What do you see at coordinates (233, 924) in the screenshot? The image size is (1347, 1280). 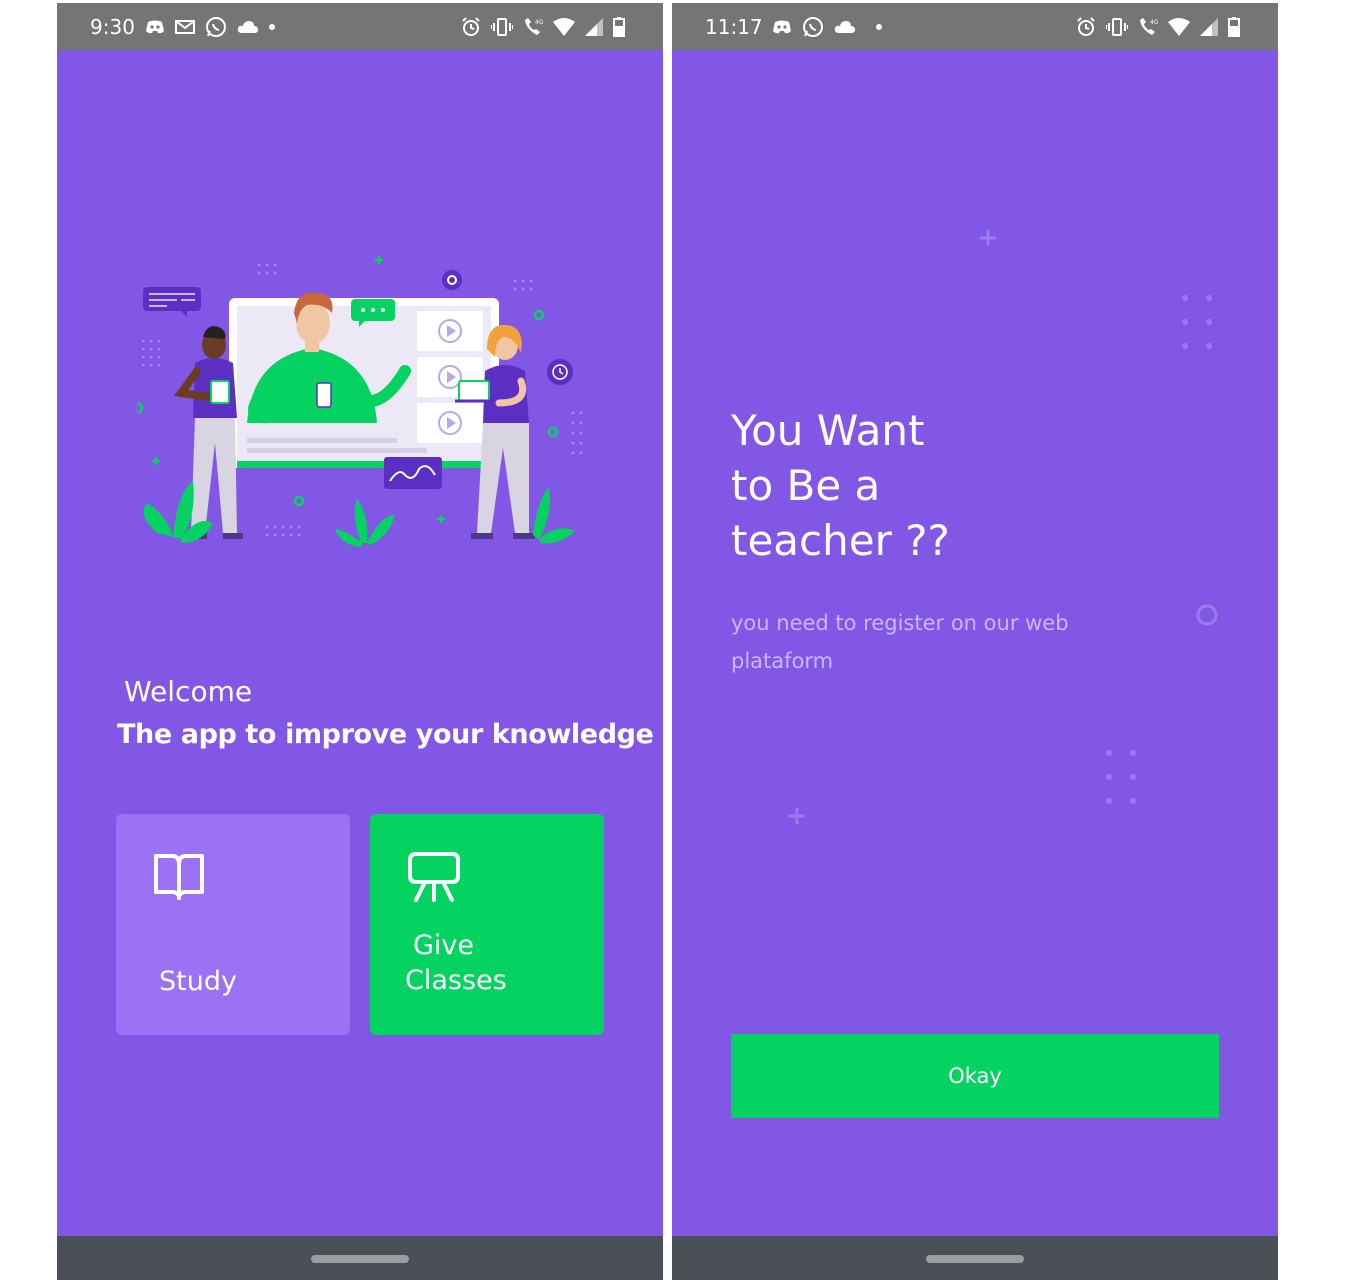 I see `study-button: Study` at bounding box center [233, 924].